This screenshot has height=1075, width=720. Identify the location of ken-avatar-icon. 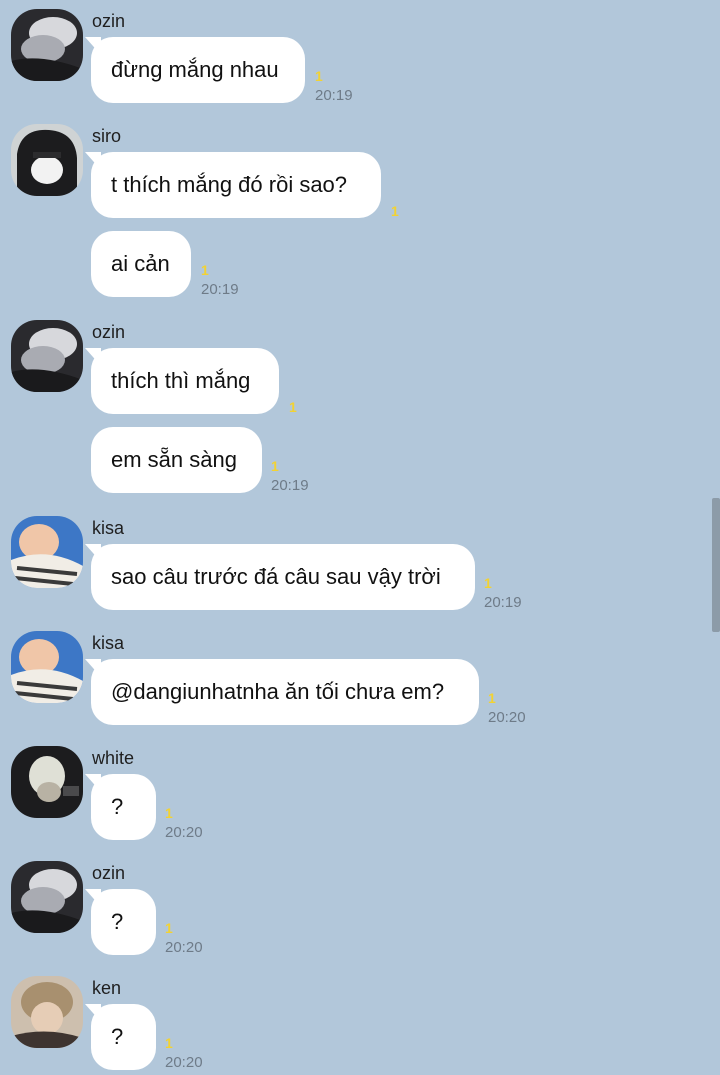
(47, 1012).